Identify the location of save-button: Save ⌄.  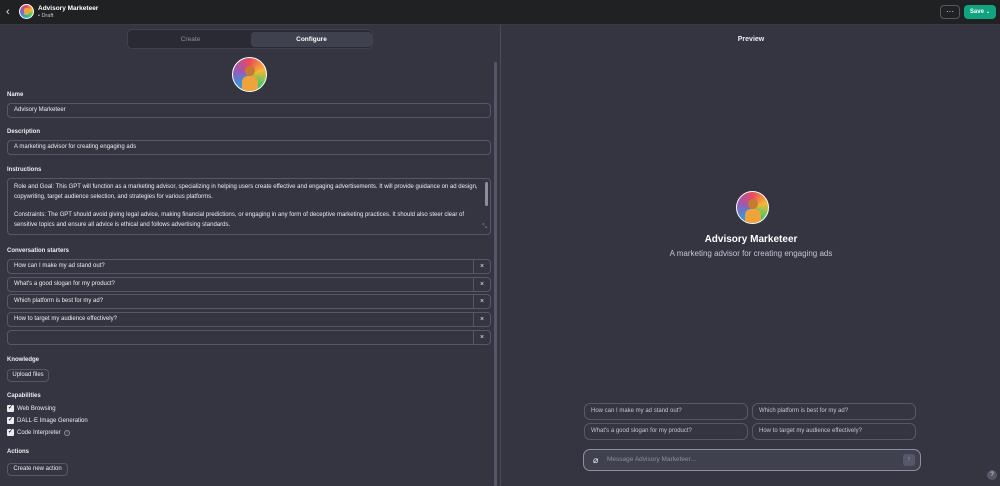
(980, 12).